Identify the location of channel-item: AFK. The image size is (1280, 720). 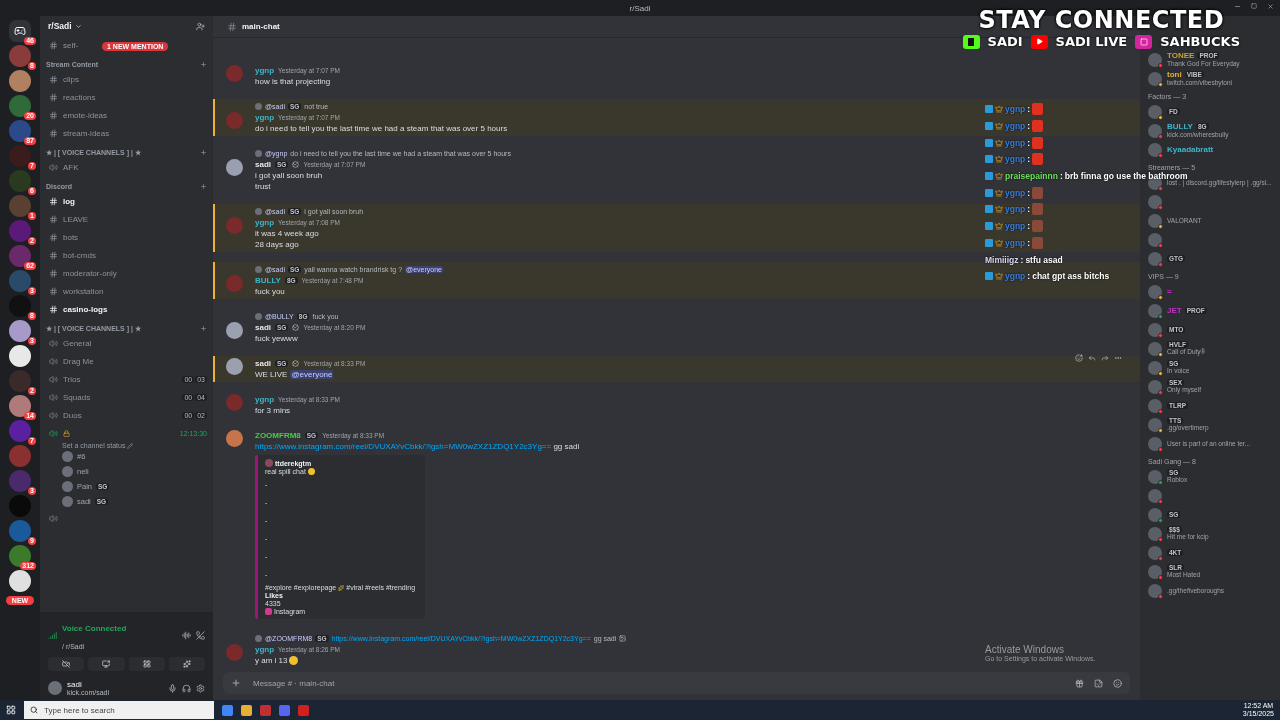
(62, 167).